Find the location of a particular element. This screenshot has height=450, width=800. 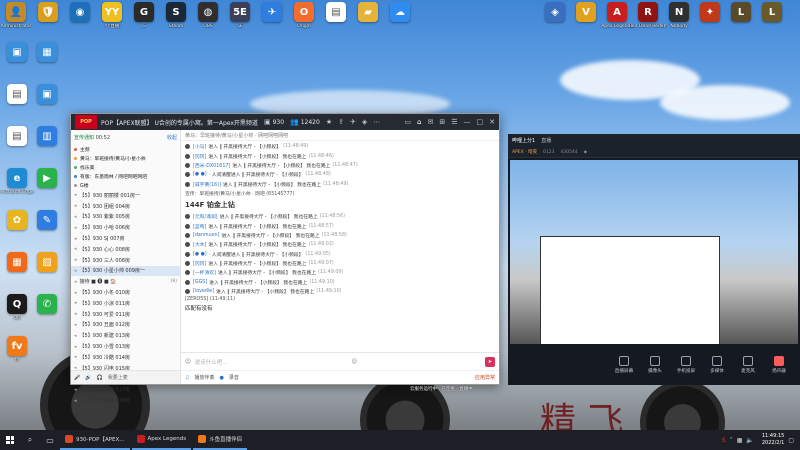

message-sender: [元和/涌润] is located at coordinates (205, 216).